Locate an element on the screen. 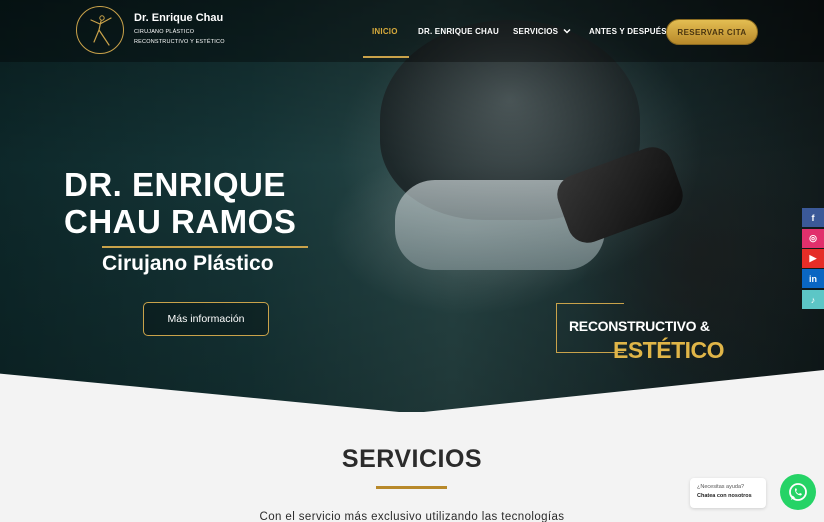 Image resolution: width=824 pixels, height=522 pixels. brand-name: Dr. Enrique Chau is located at coordinates (178, 18).